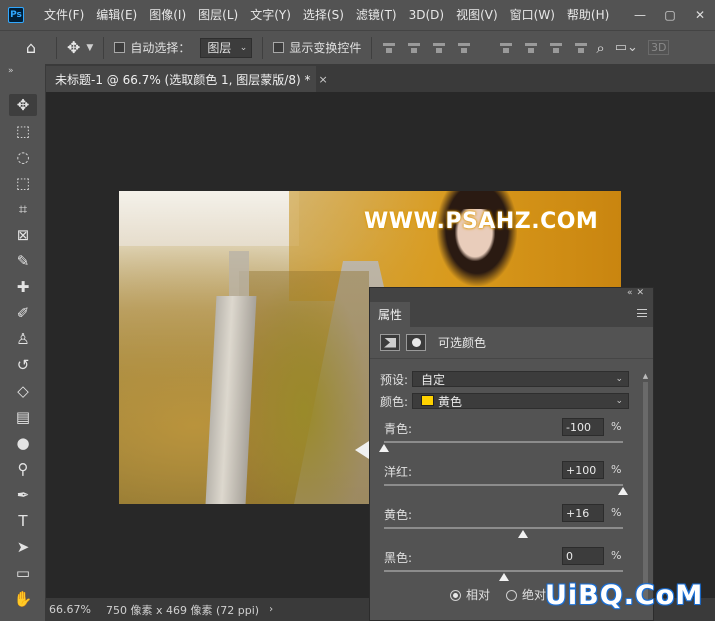 The height and width of the screenshot is (621, 715). I want to click on tab-properties: 属性, so click(390, 314).